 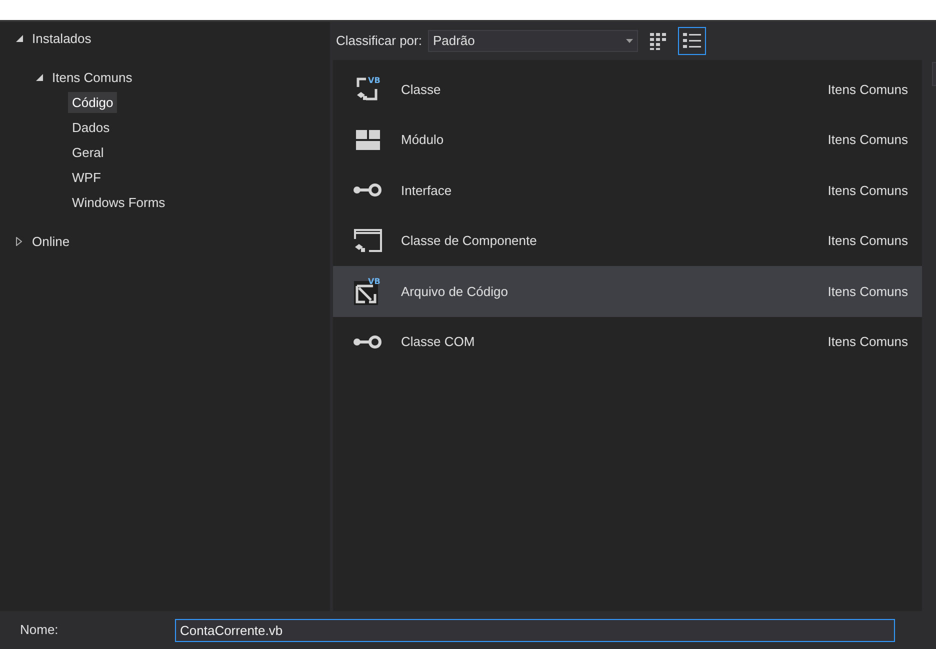 What do you see at coordinates (423, 140) in the screenshot?
I see `template-name: Módulo` at bounding box center [423, 140].